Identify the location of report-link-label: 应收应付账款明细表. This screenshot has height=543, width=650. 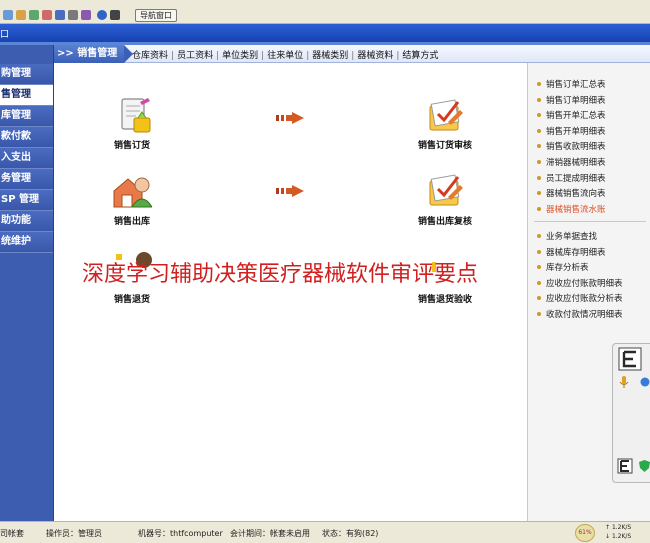
(584, 283).